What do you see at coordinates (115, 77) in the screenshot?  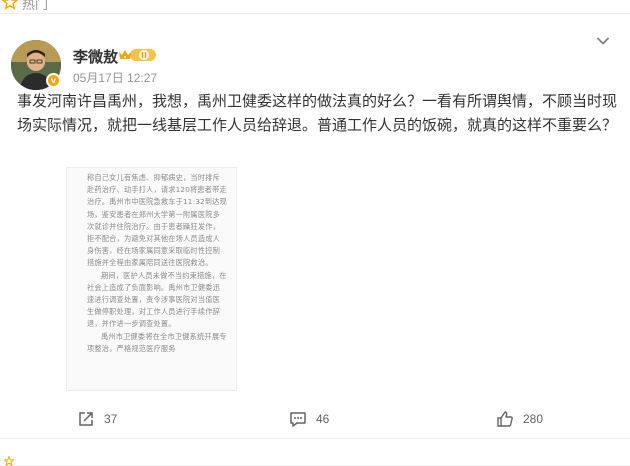 I see `post-time: 05月17日 12:27` at bounding box center [115, 77].